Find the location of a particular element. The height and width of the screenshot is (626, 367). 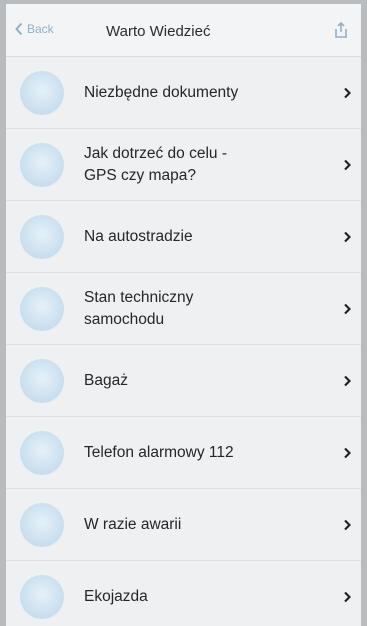

list-item-label: Ekojazda is located at coordinates (116, 596).